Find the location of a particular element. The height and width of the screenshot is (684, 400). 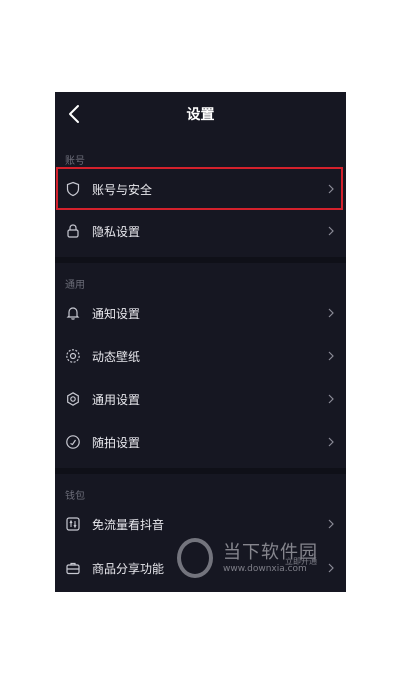

section-label-general: 通用 is located at coordinates (75, 285).